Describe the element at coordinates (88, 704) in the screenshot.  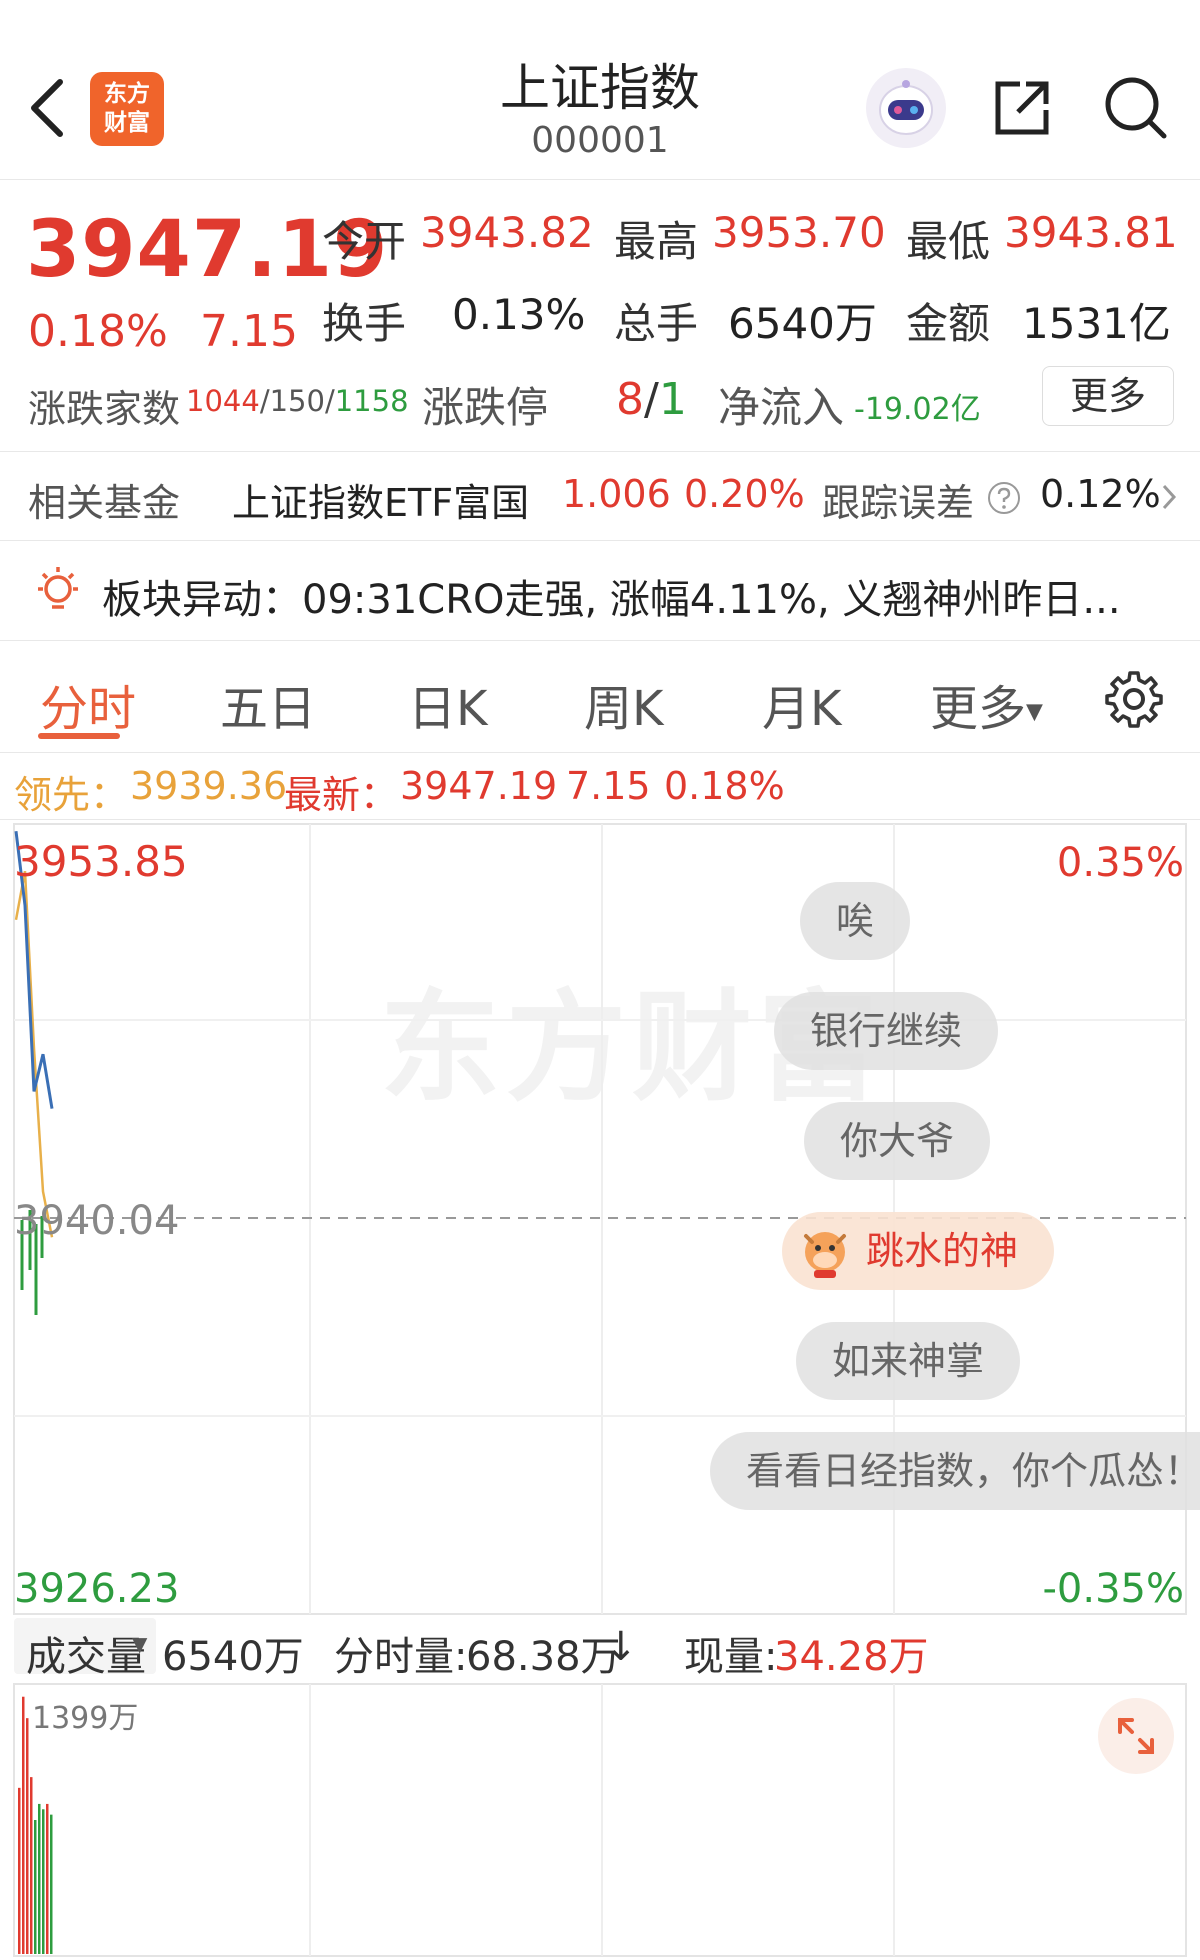
I see `tab-intraday: 分时` at that location.